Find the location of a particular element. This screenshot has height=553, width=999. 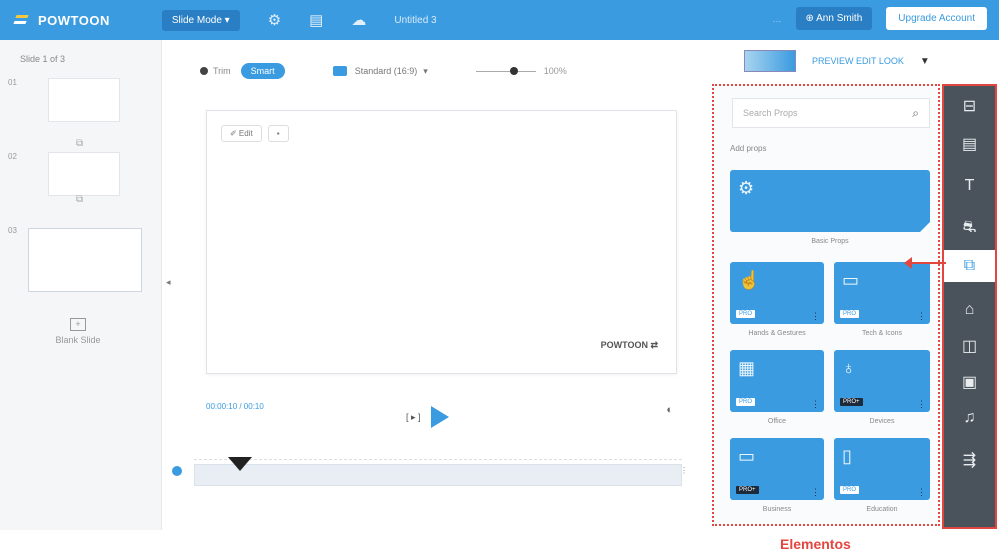

props-card: ♁ PRO+ ⋮ is located at coordinates (882, 381).